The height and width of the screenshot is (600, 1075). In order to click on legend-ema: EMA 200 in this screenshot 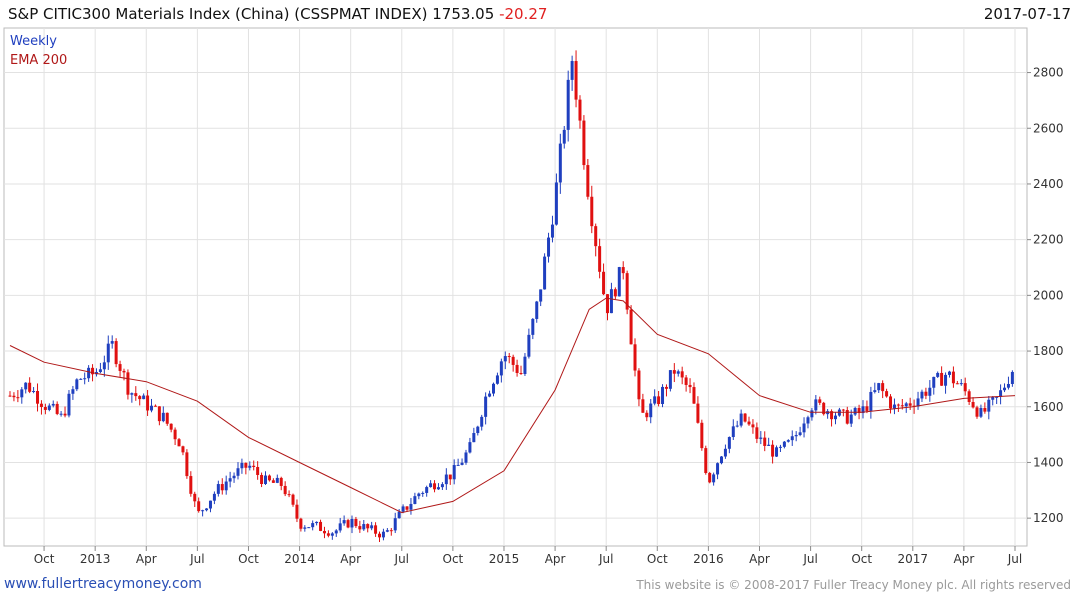, I will do `click(38, 60)`.